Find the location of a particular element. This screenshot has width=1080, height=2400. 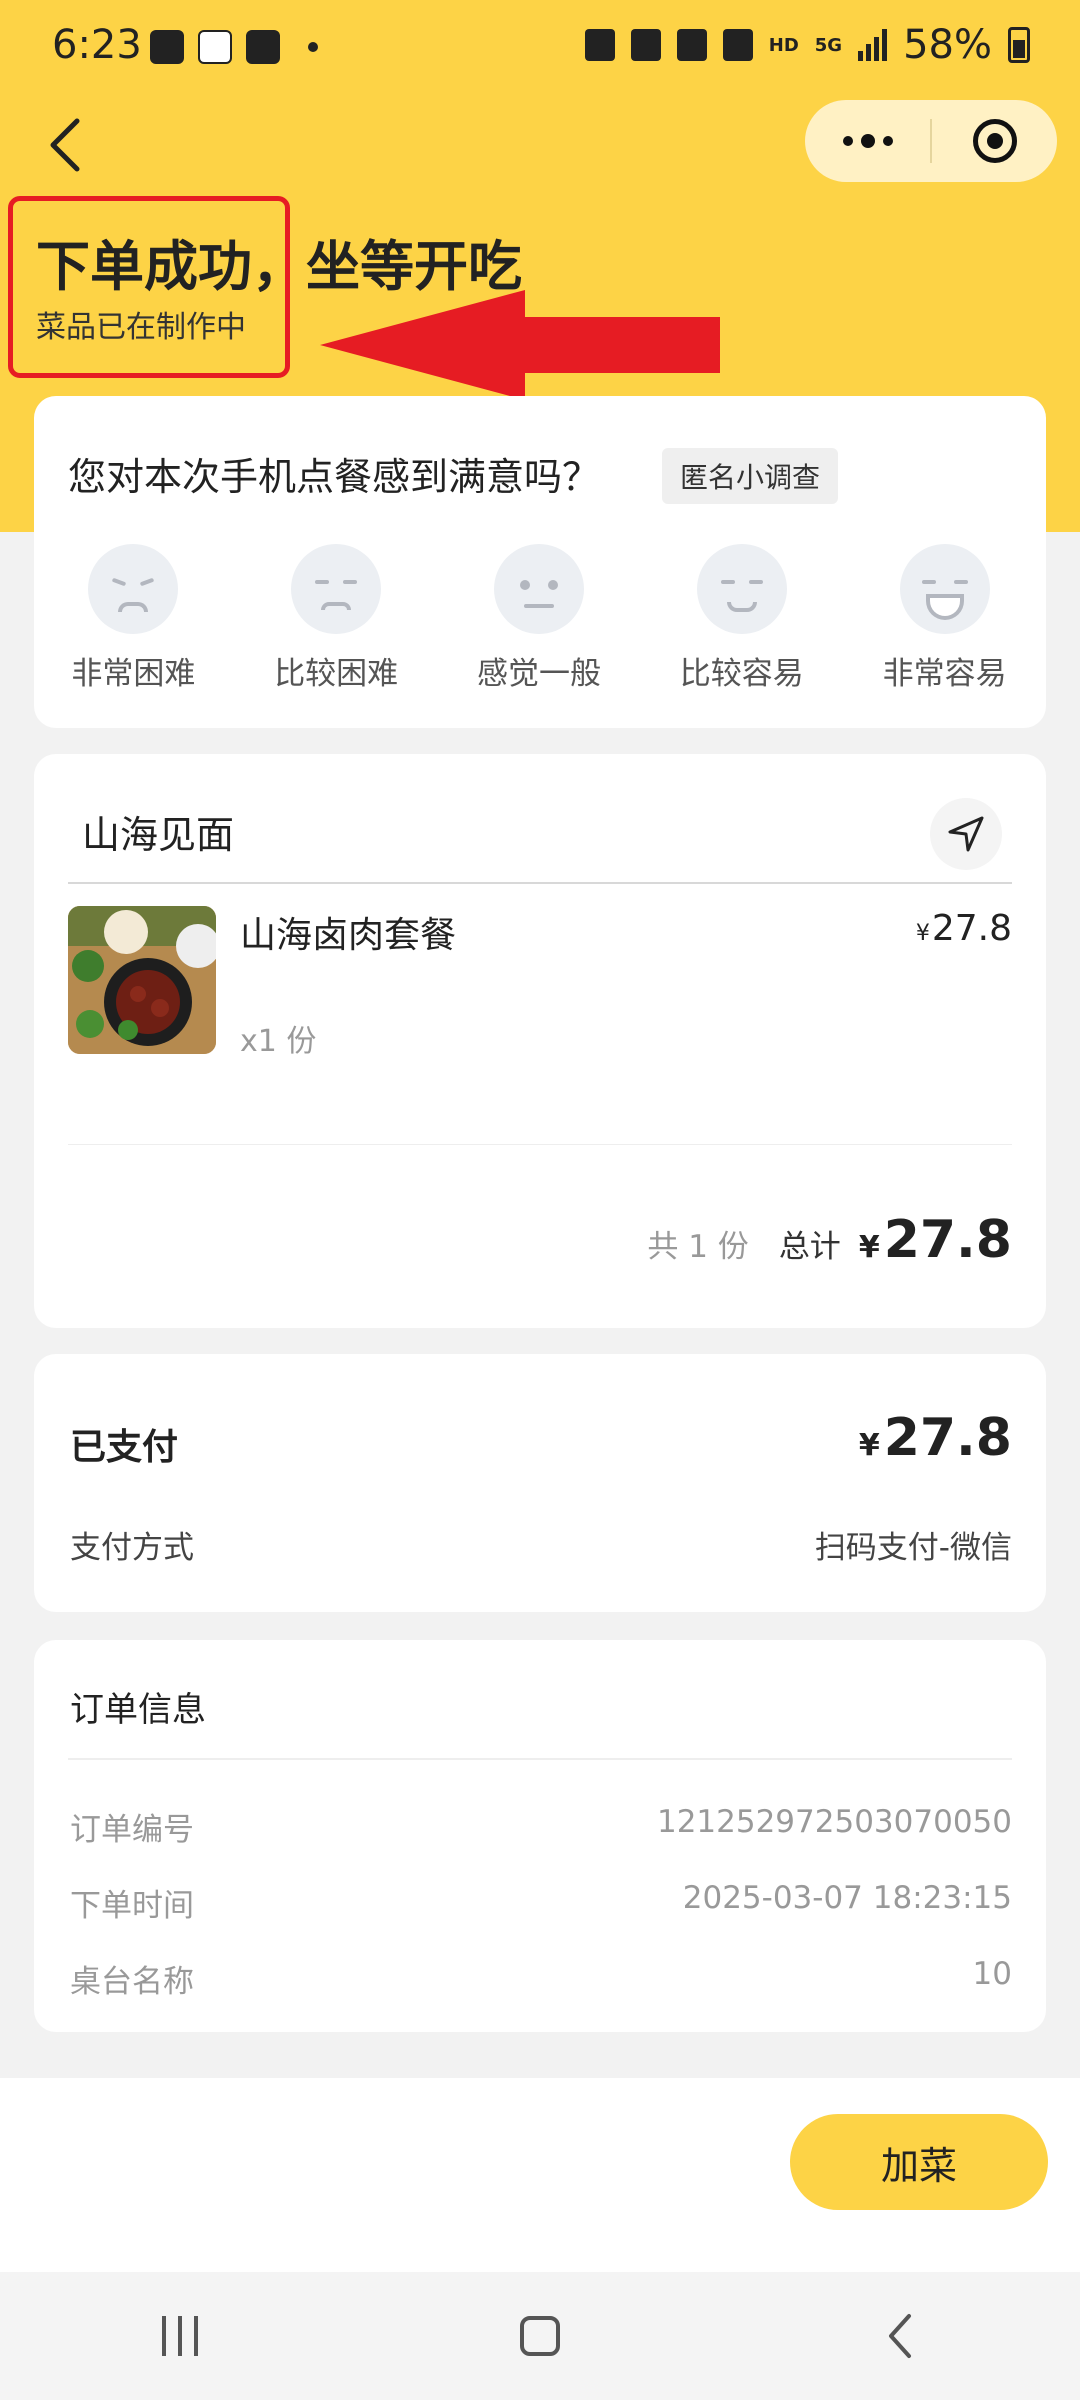

notification-icons is located at coordinates (234, 47).